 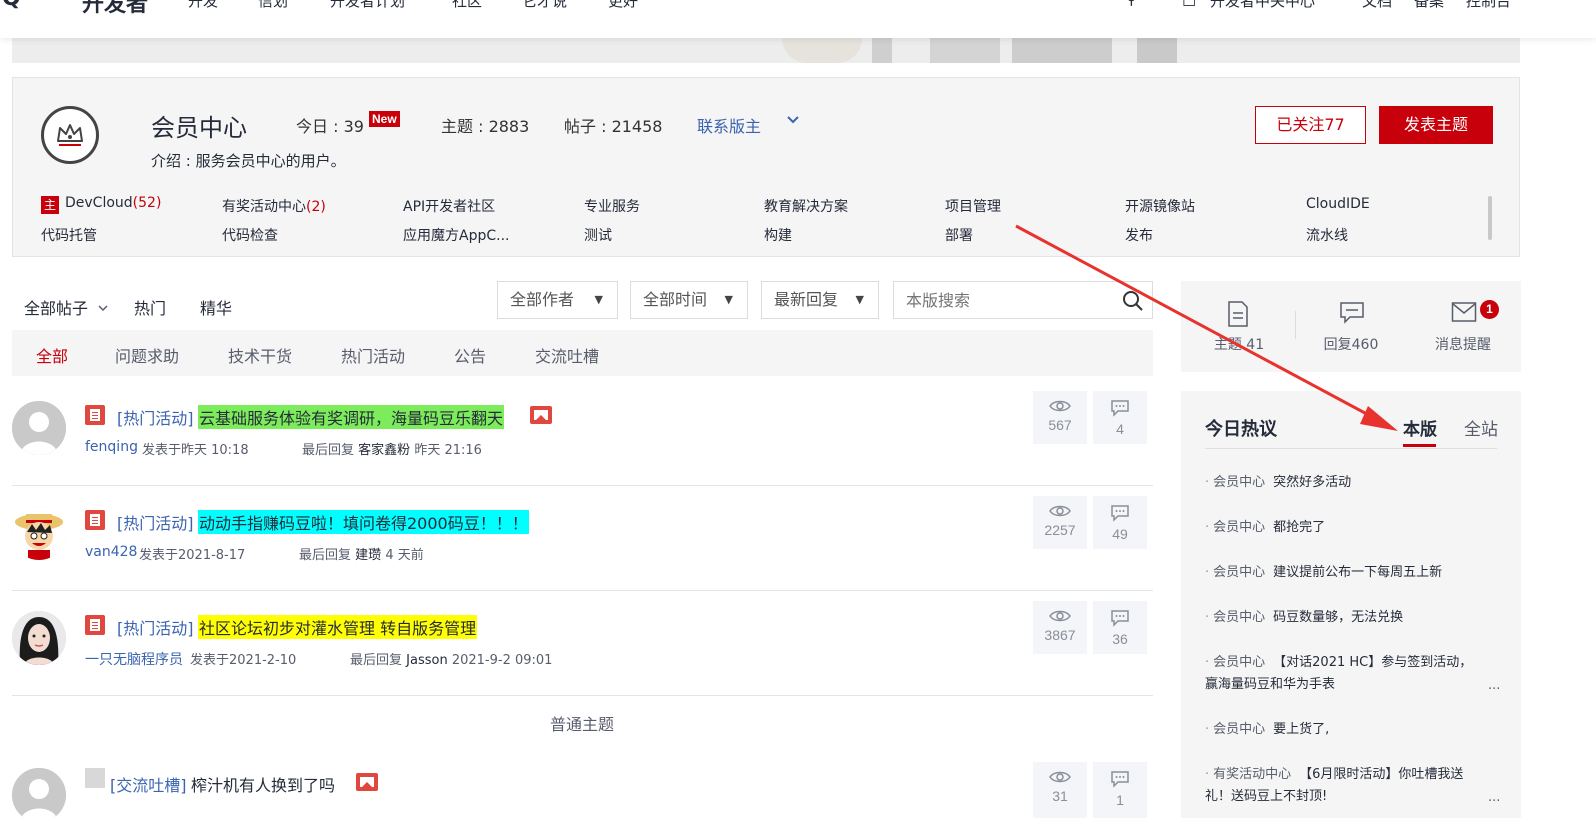 I want to click on nav-right-beian: 备案, so click(x=1429, y=5).